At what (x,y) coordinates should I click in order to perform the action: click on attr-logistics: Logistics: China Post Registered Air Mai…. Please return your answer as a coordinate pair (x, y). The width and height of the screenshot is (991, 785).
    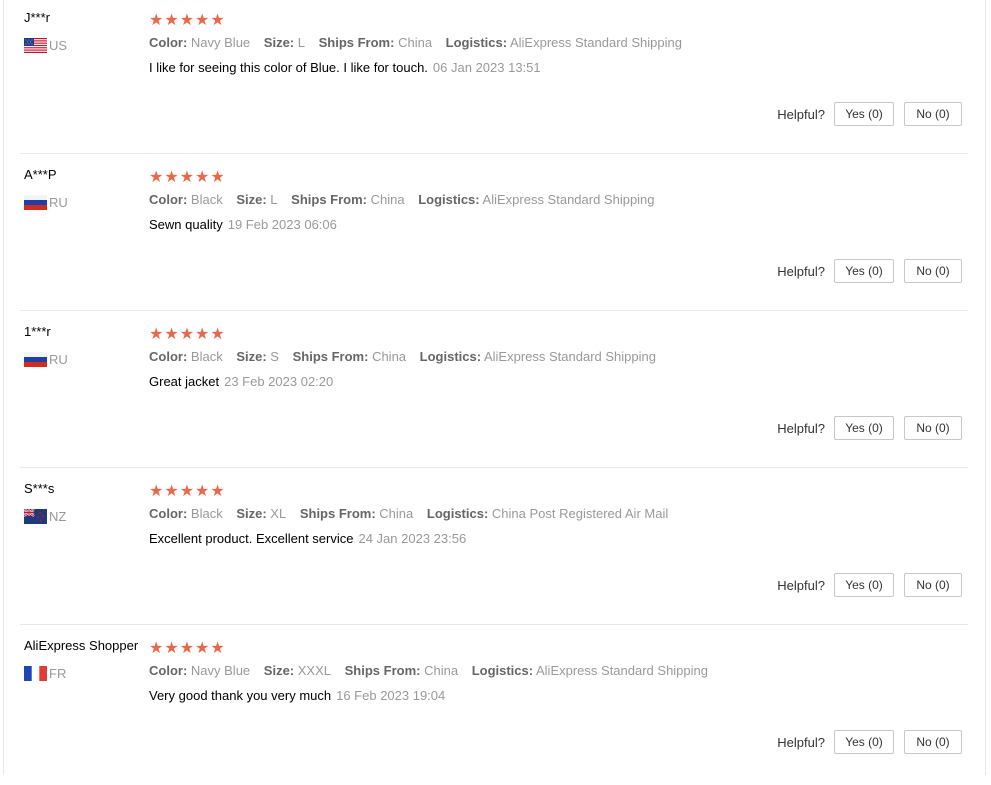
    Looking at the image, I should click on (547, 513).